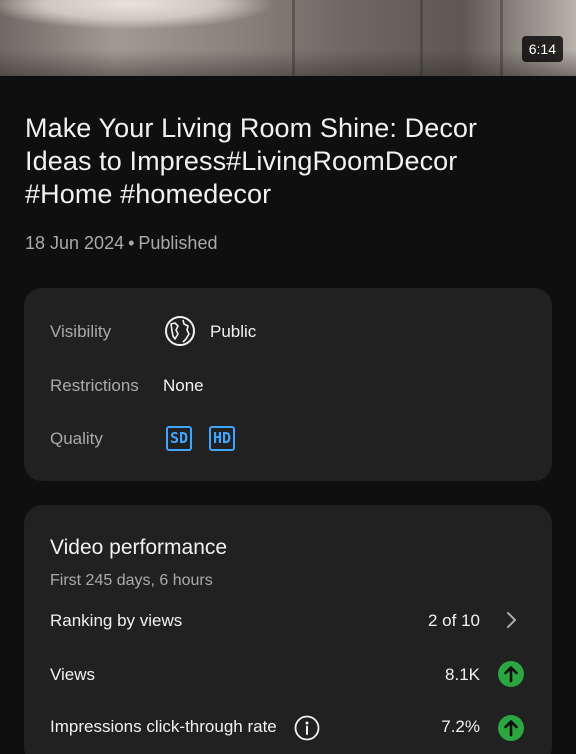  Describe the element at coordinates (75, 243) in the screenshot. I see `publish-date: 18 Jun 2024` at that location.